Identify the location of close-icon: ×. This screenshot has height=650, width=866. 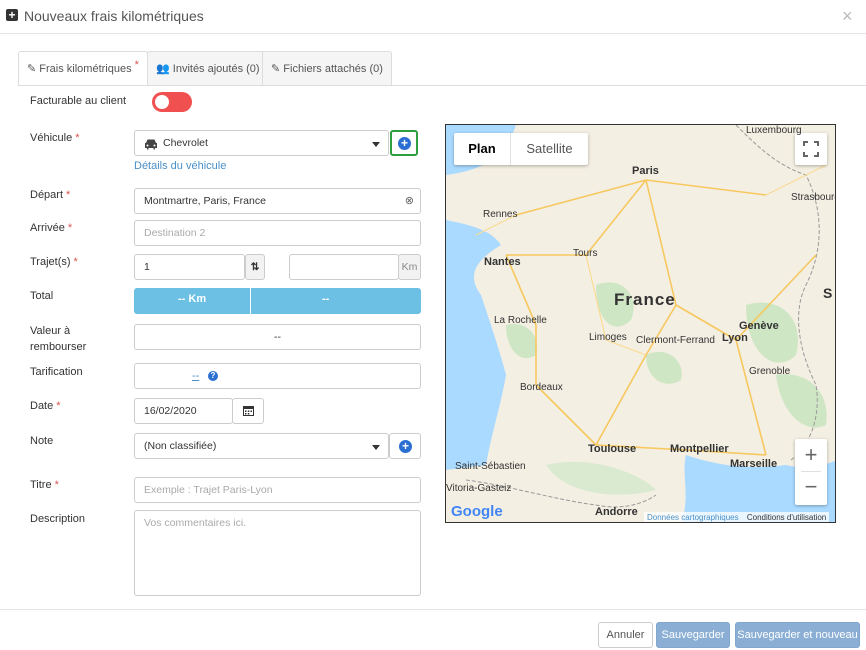
(847, 16).